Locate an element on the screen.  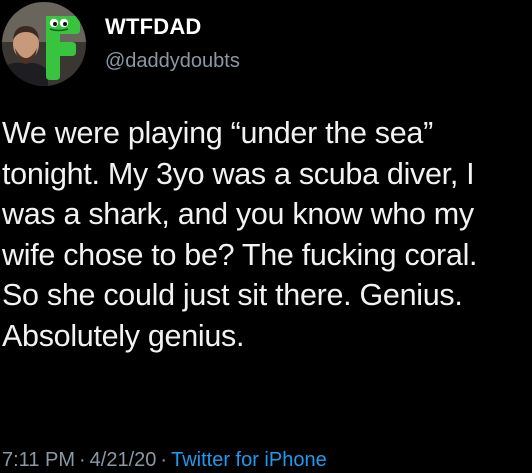
avatar is located at coordinates (44, 44).